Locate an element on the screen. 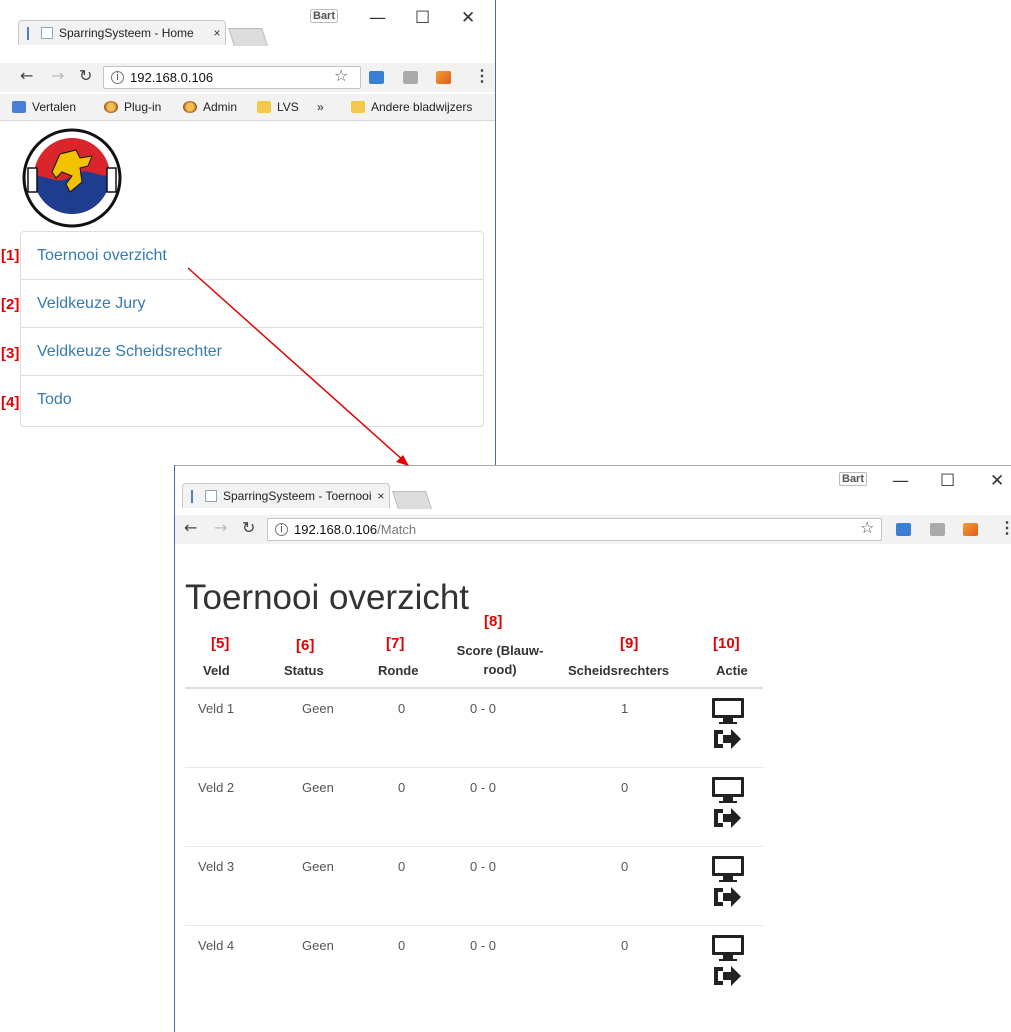 The height and width of the screenshot is (1032, 1011). annotation-marker: [4] is located at coordinates (10, 402).